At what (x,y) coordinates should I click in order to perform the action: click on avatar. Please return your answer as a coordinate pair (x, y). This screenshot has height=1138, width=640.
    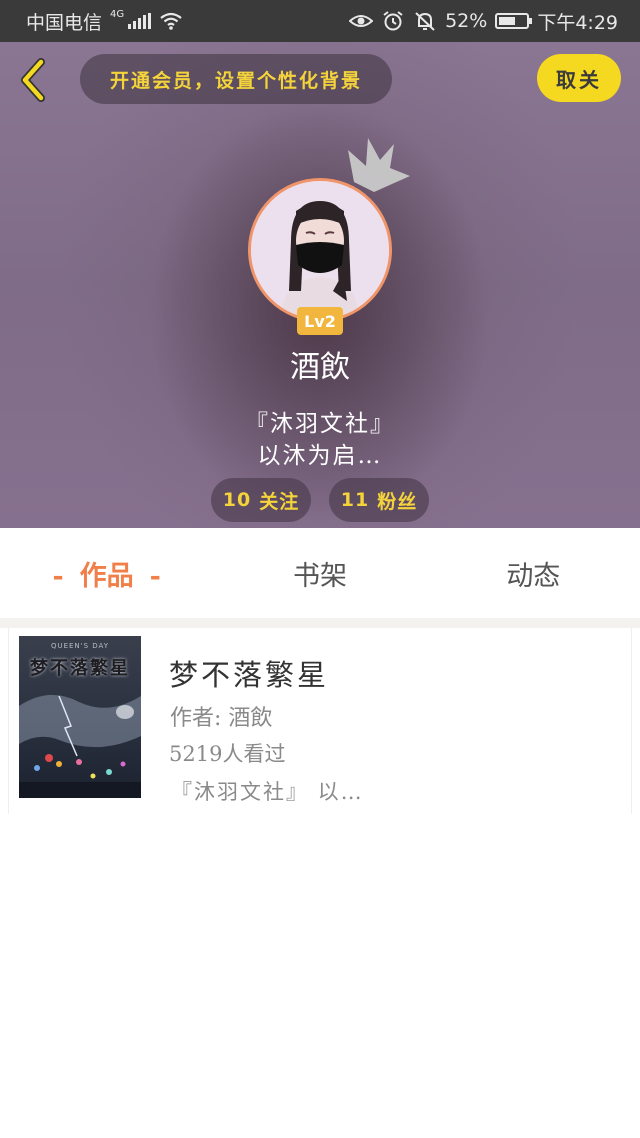
    Looking at the image, I should click on (320, 250).